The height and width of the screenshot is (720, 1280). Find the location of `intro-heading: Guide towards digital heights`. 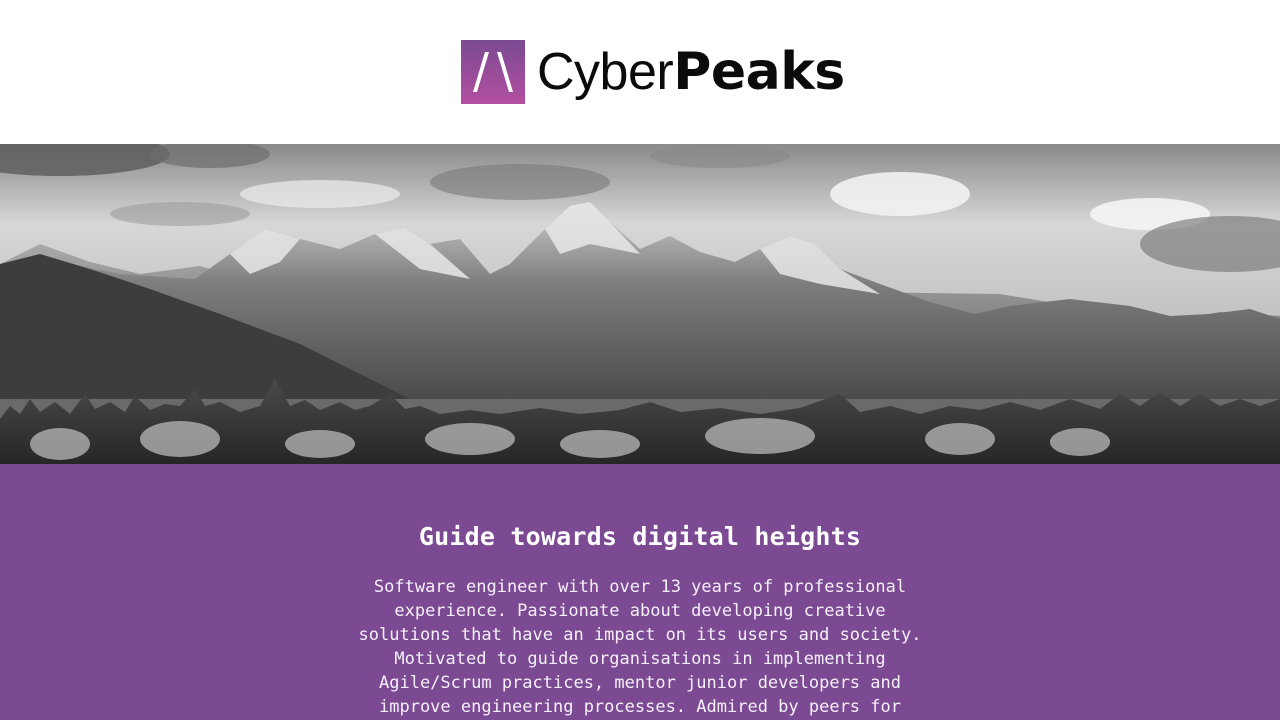

intro-heading: Guide towards digital heights is located at coordinates (640, 536).